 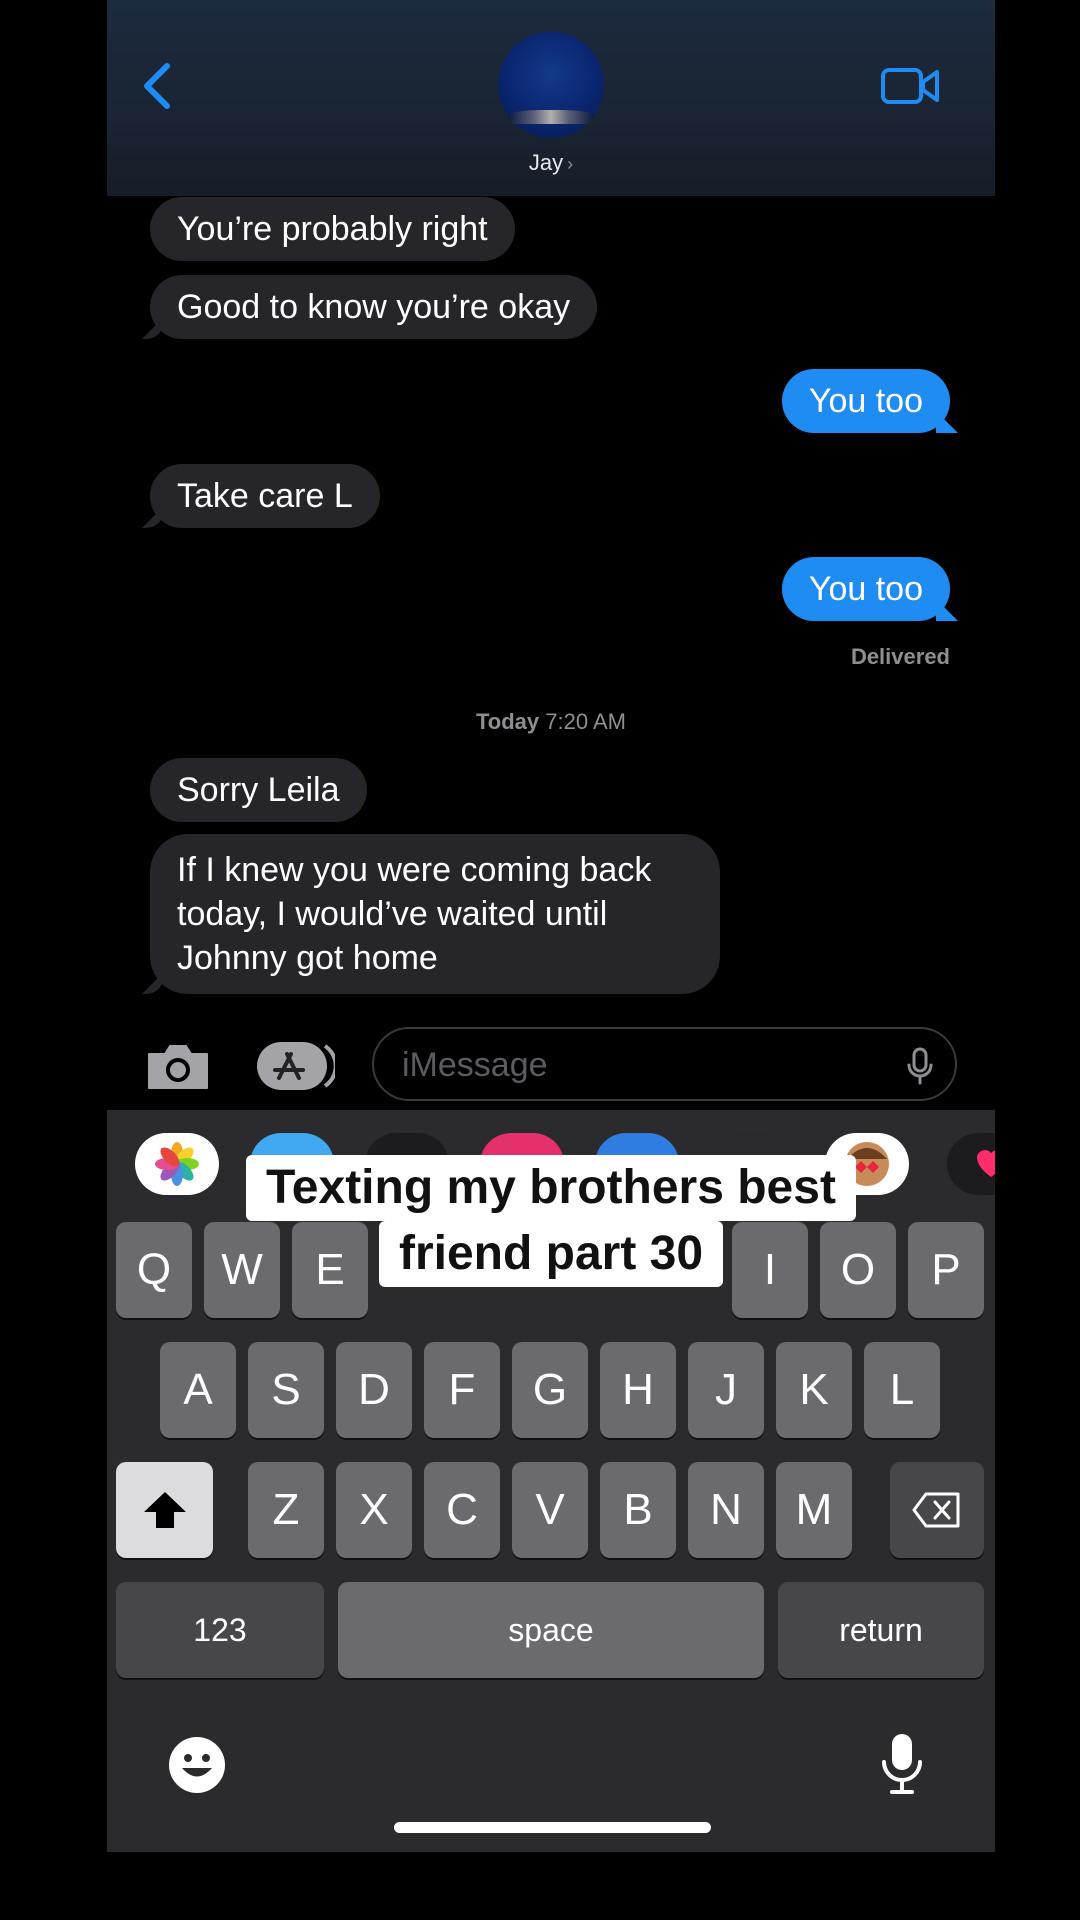 What do you see at coordinates (946, 1270) in the screenshot?
I see `key-p: P` at bounding box center [946, 1270].